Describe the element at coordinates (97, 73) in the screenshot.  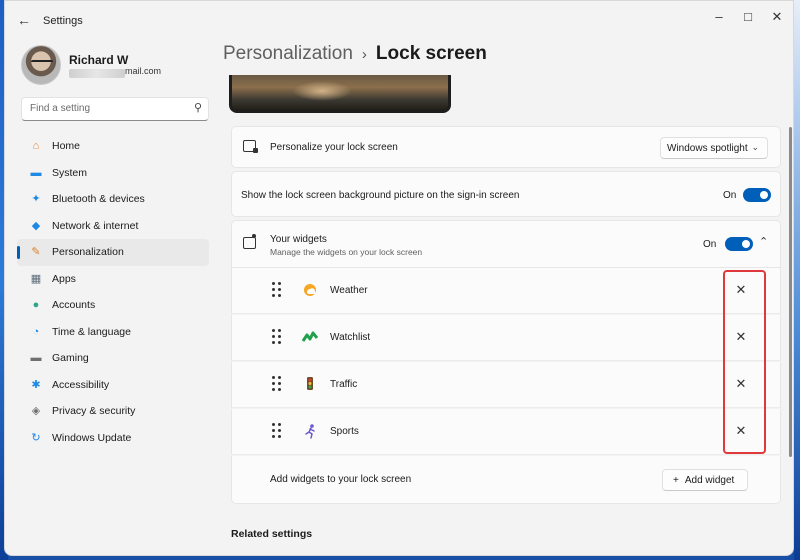
I see `email-redaction` at that location.